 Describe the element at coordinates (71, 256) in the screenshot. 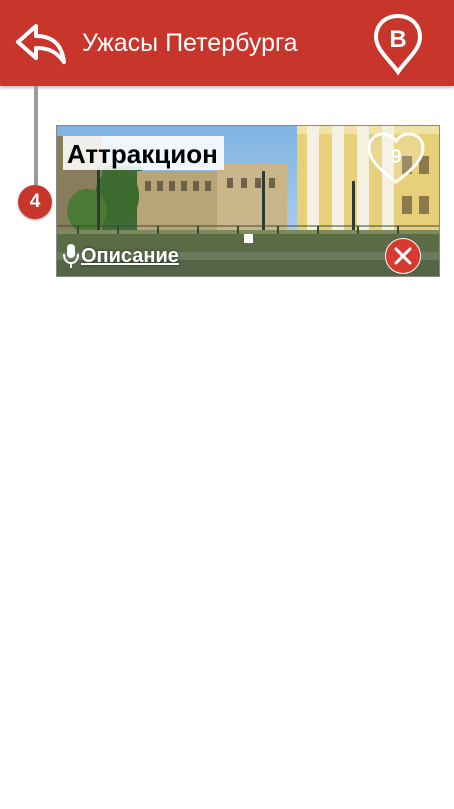

I see `microphone-icon` at that location.